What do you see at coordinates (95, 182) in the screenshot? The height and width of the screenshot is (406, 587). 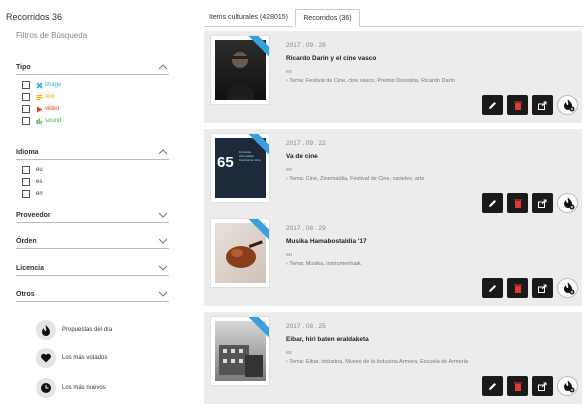 I see `filter-option-es: es` at bounding box center [95, 182].